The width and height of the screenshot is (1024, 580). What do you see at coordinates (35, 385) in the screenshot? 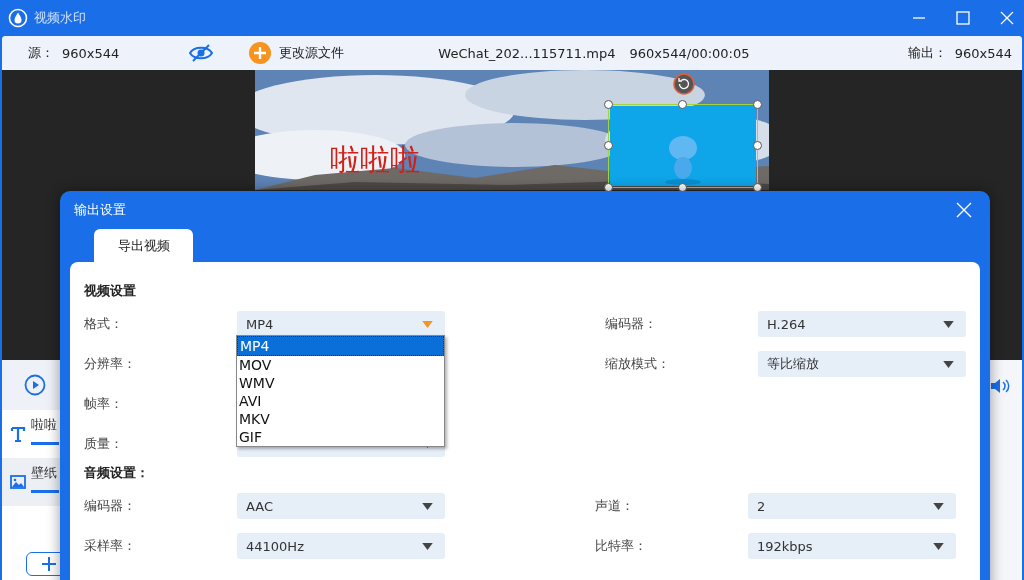
I see `play-icon` at bounding box center [35, 385].